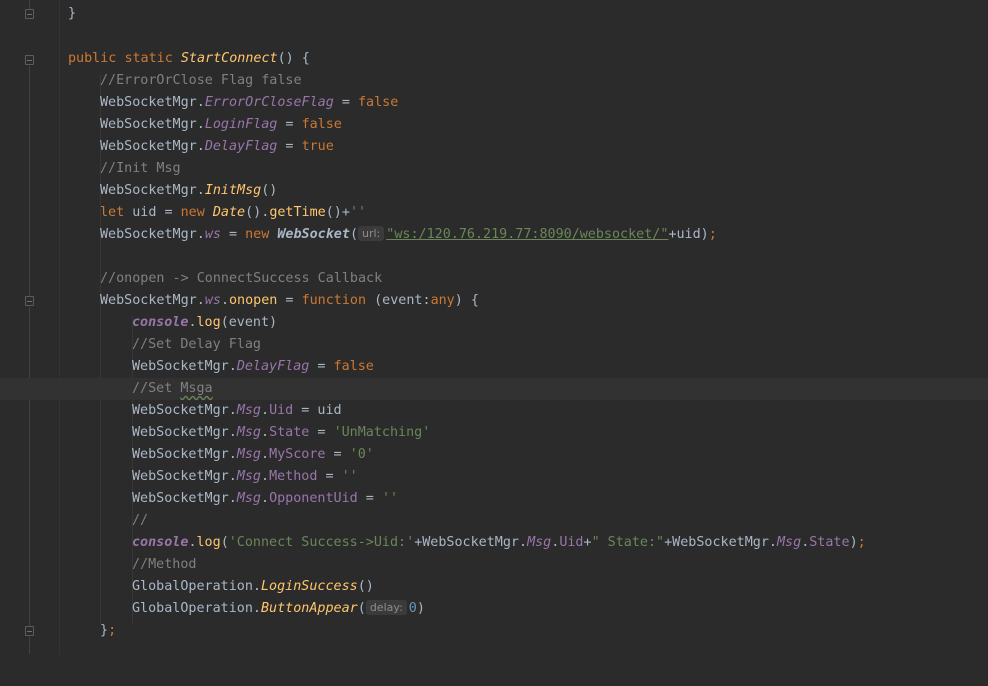 This screenshot has width=988, height=686. What do you see at coordinates (140, 520) in the screenshot?
I see `comment: //` at bounding box center [140, 520].